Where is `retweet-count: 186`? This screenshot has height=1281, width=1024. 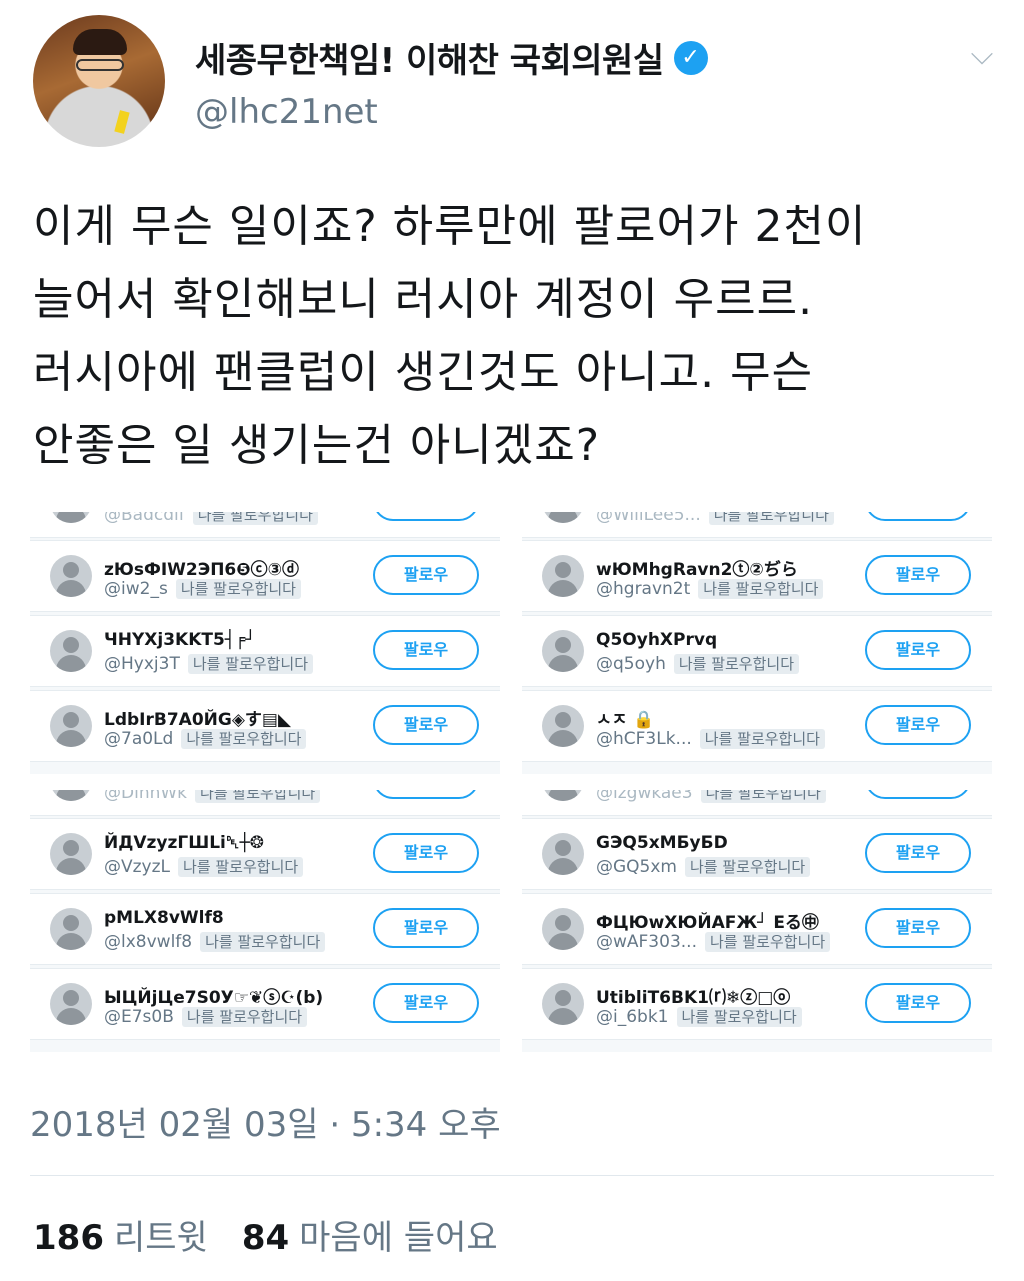
retweet-count: 186 is located at coordinates (68, 1238).